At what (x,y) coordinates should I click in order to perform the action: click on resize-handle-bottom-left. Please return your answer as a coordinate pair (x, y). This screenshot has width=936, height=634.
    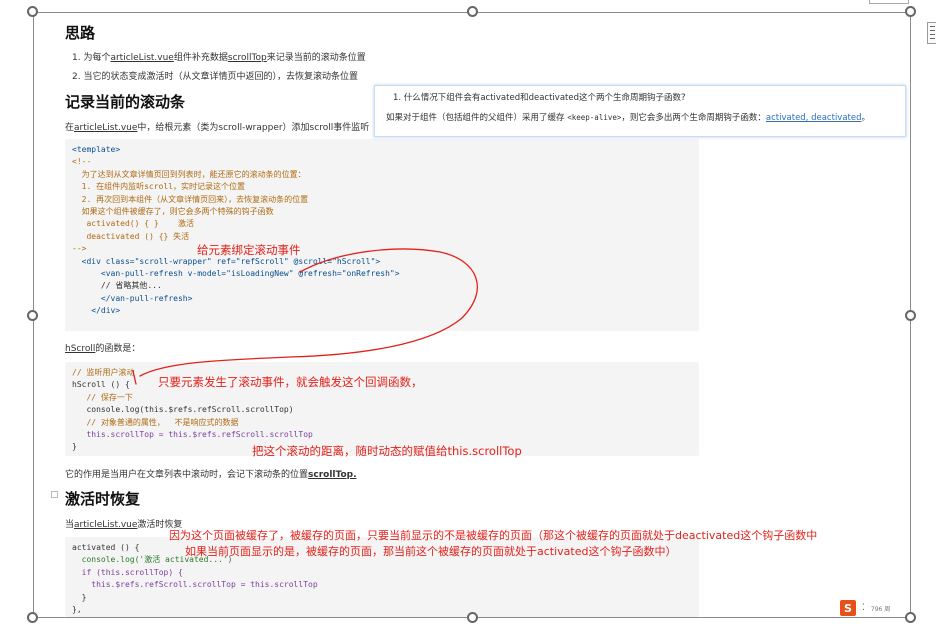
    Looking at the image, I should click on (32, 617).